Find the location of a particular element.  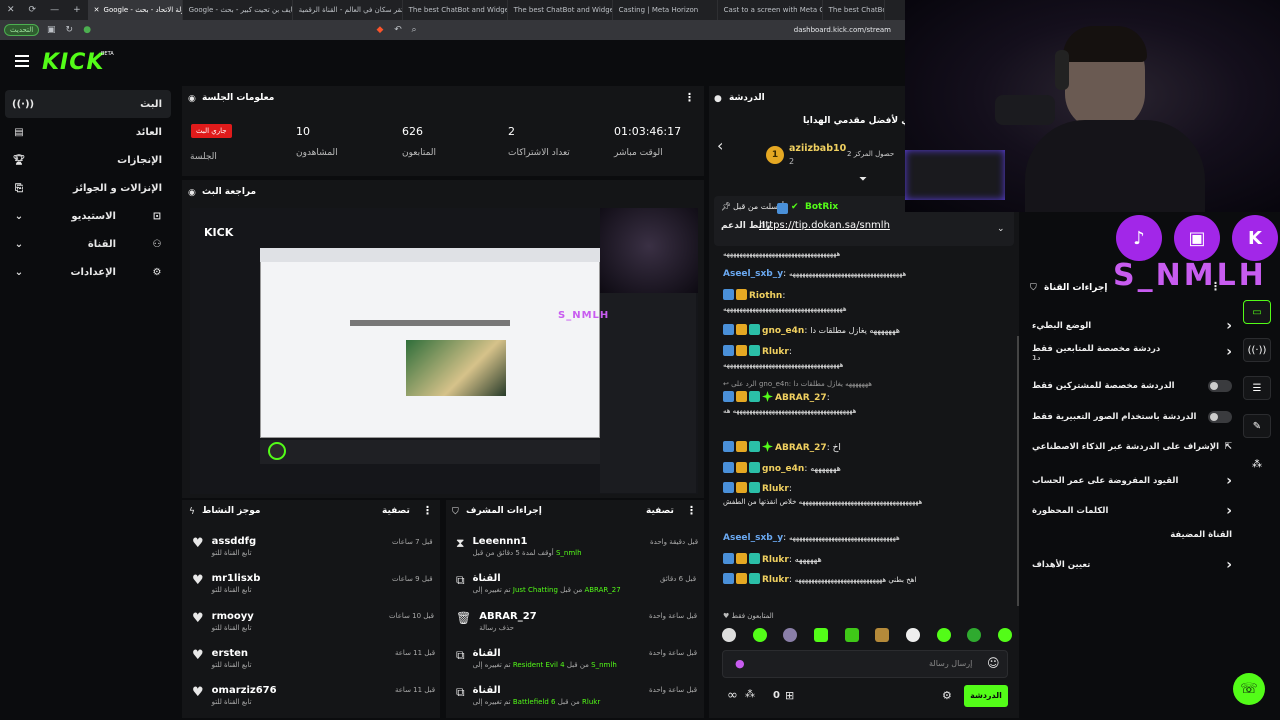

new-tab-icon: + is located at coordinates (77, 10).